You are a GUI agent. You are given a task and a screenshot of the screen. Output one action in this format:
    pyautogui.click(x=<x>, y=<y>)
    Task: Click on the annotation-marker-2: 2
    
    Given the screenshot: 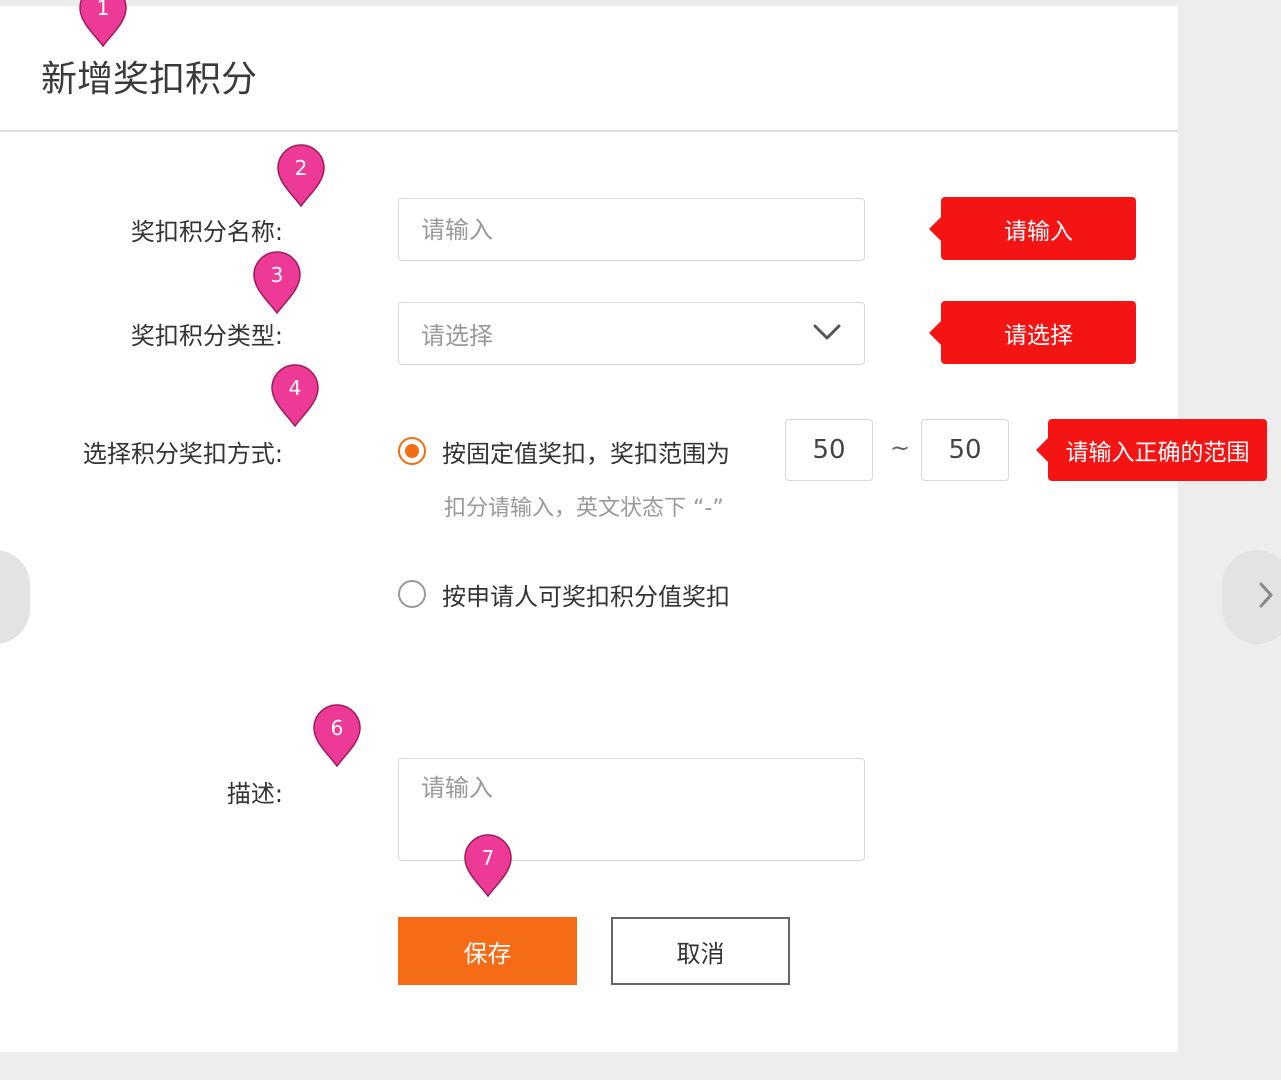 What is the action you would take?
    pyautogui.click(x=301, y=176)
    